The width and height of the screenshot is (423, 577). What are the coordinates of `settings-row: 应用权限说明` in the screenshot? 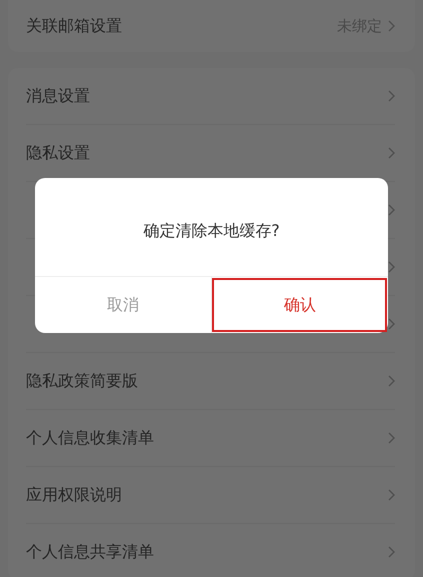 It's located at (210, 494).